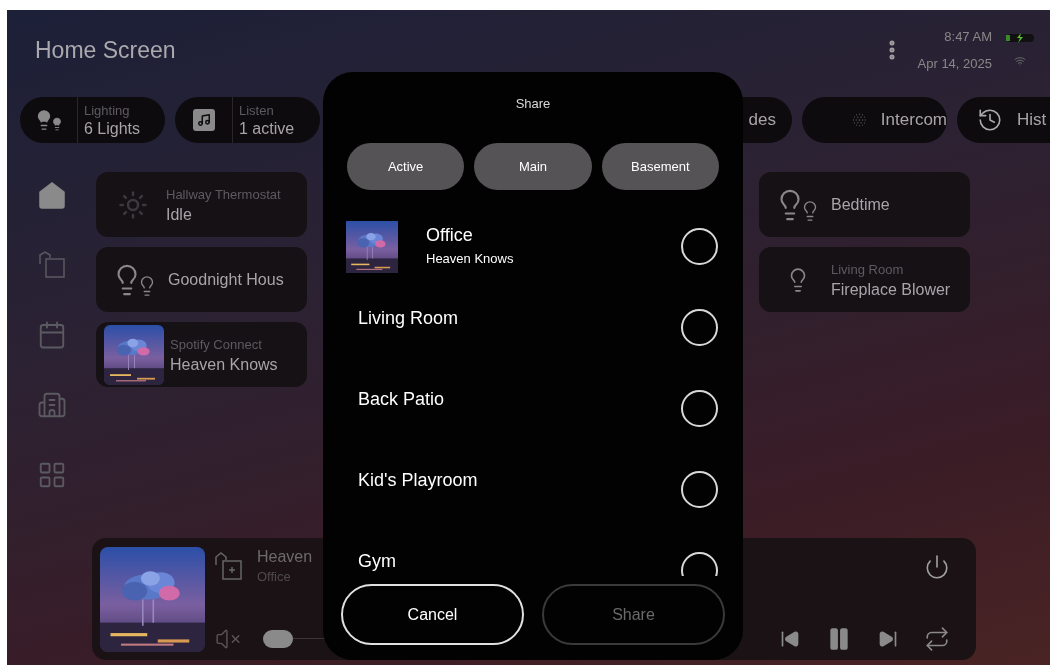 This screenshot has height=665, width=1050. What do you see at coordinates (203, 120) in the screenshot?
I see `music-house-icon` at bounding box center [203, 120].